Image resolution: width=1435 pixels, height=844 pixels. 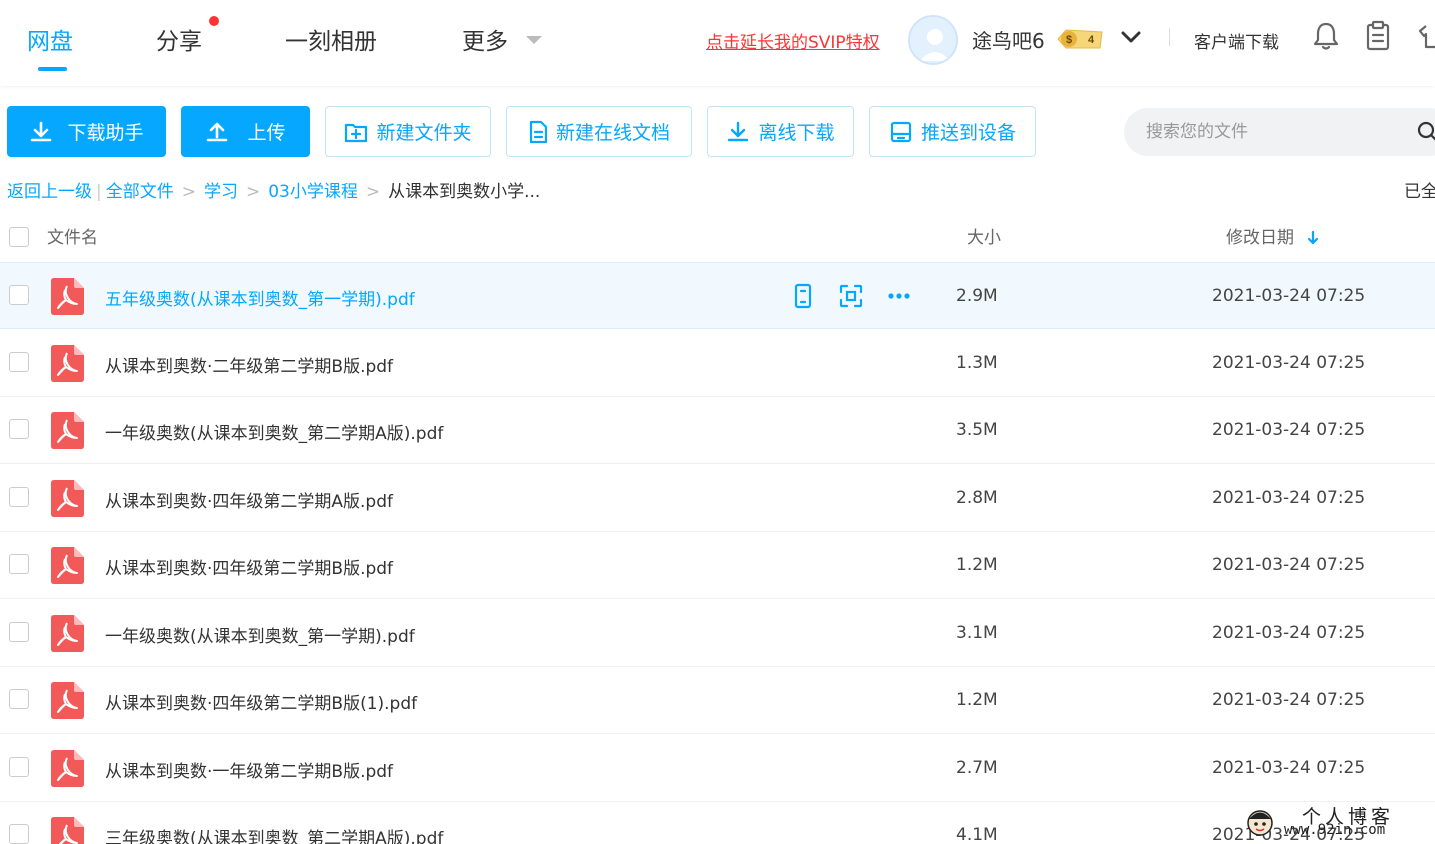 I want to click on new-online-doc-button: 新建在线文档, so click(x=599, y=131).